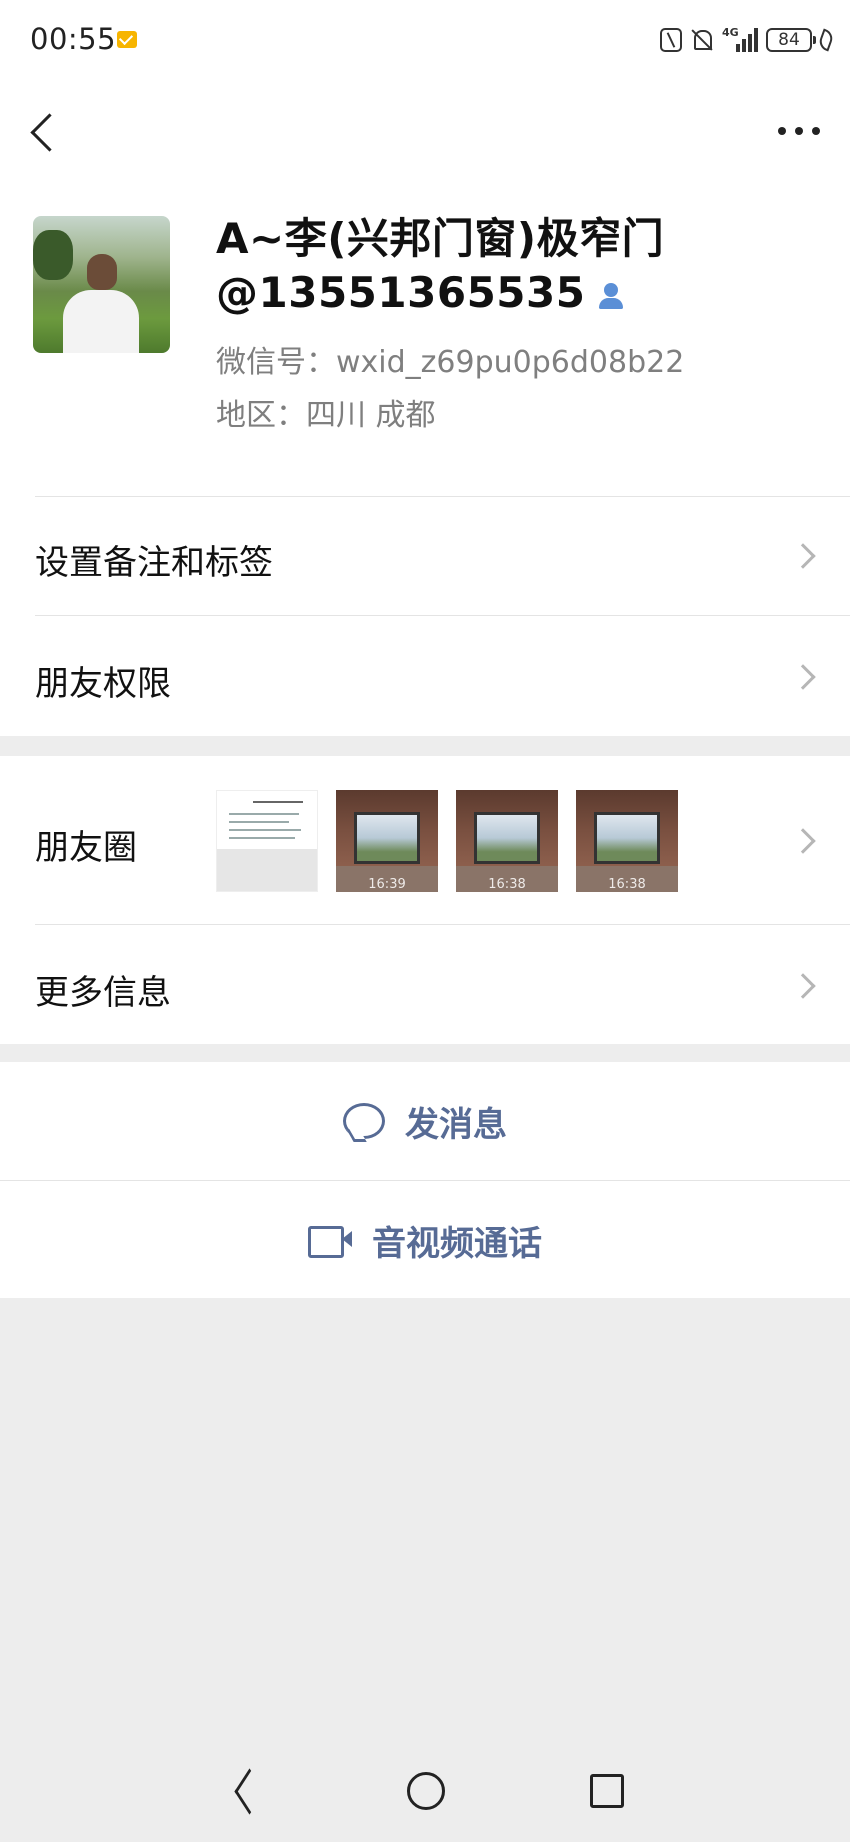 Image resolution: width=850 pixels, height=1842 pixels. Describe the element at coordinates (456, 1124) in the screenshot. I see `send-message-label: 发消息` at that location.